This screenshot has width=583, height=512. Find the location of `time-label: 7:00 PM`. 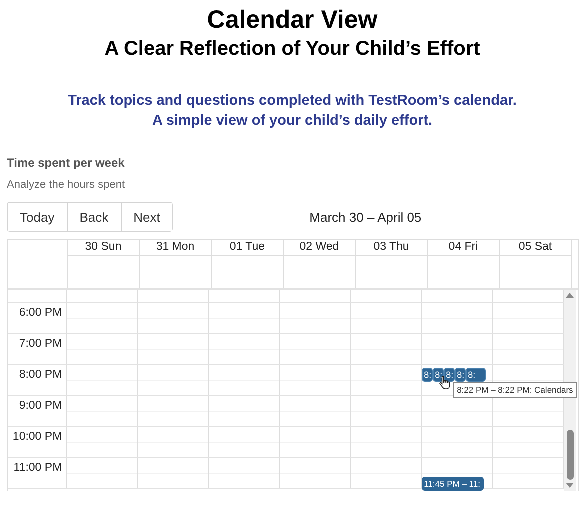

time-label: 7:00 PM is located at coordinates (41, 343).